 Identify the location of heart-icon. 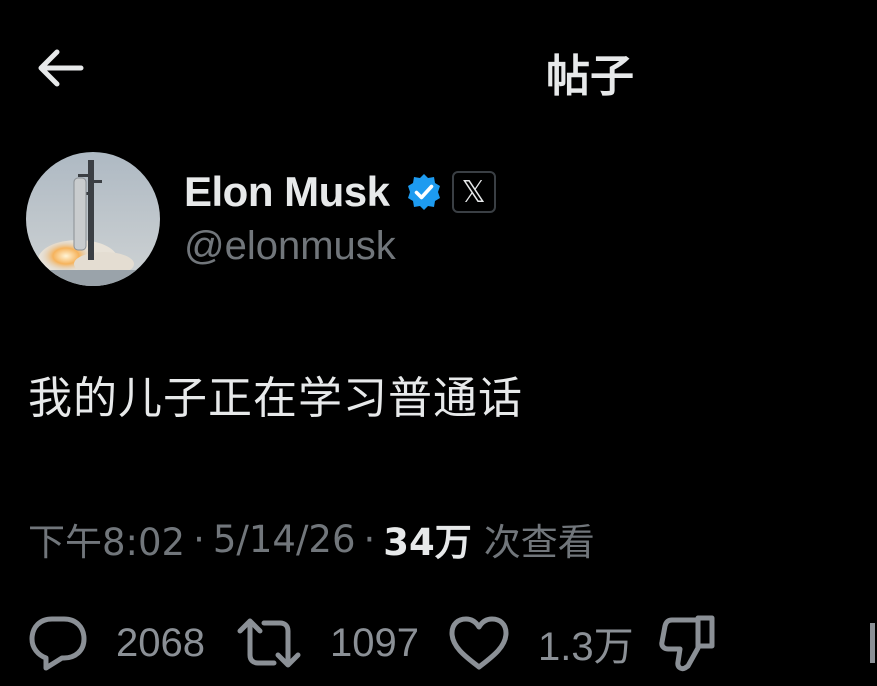
(479, 643).